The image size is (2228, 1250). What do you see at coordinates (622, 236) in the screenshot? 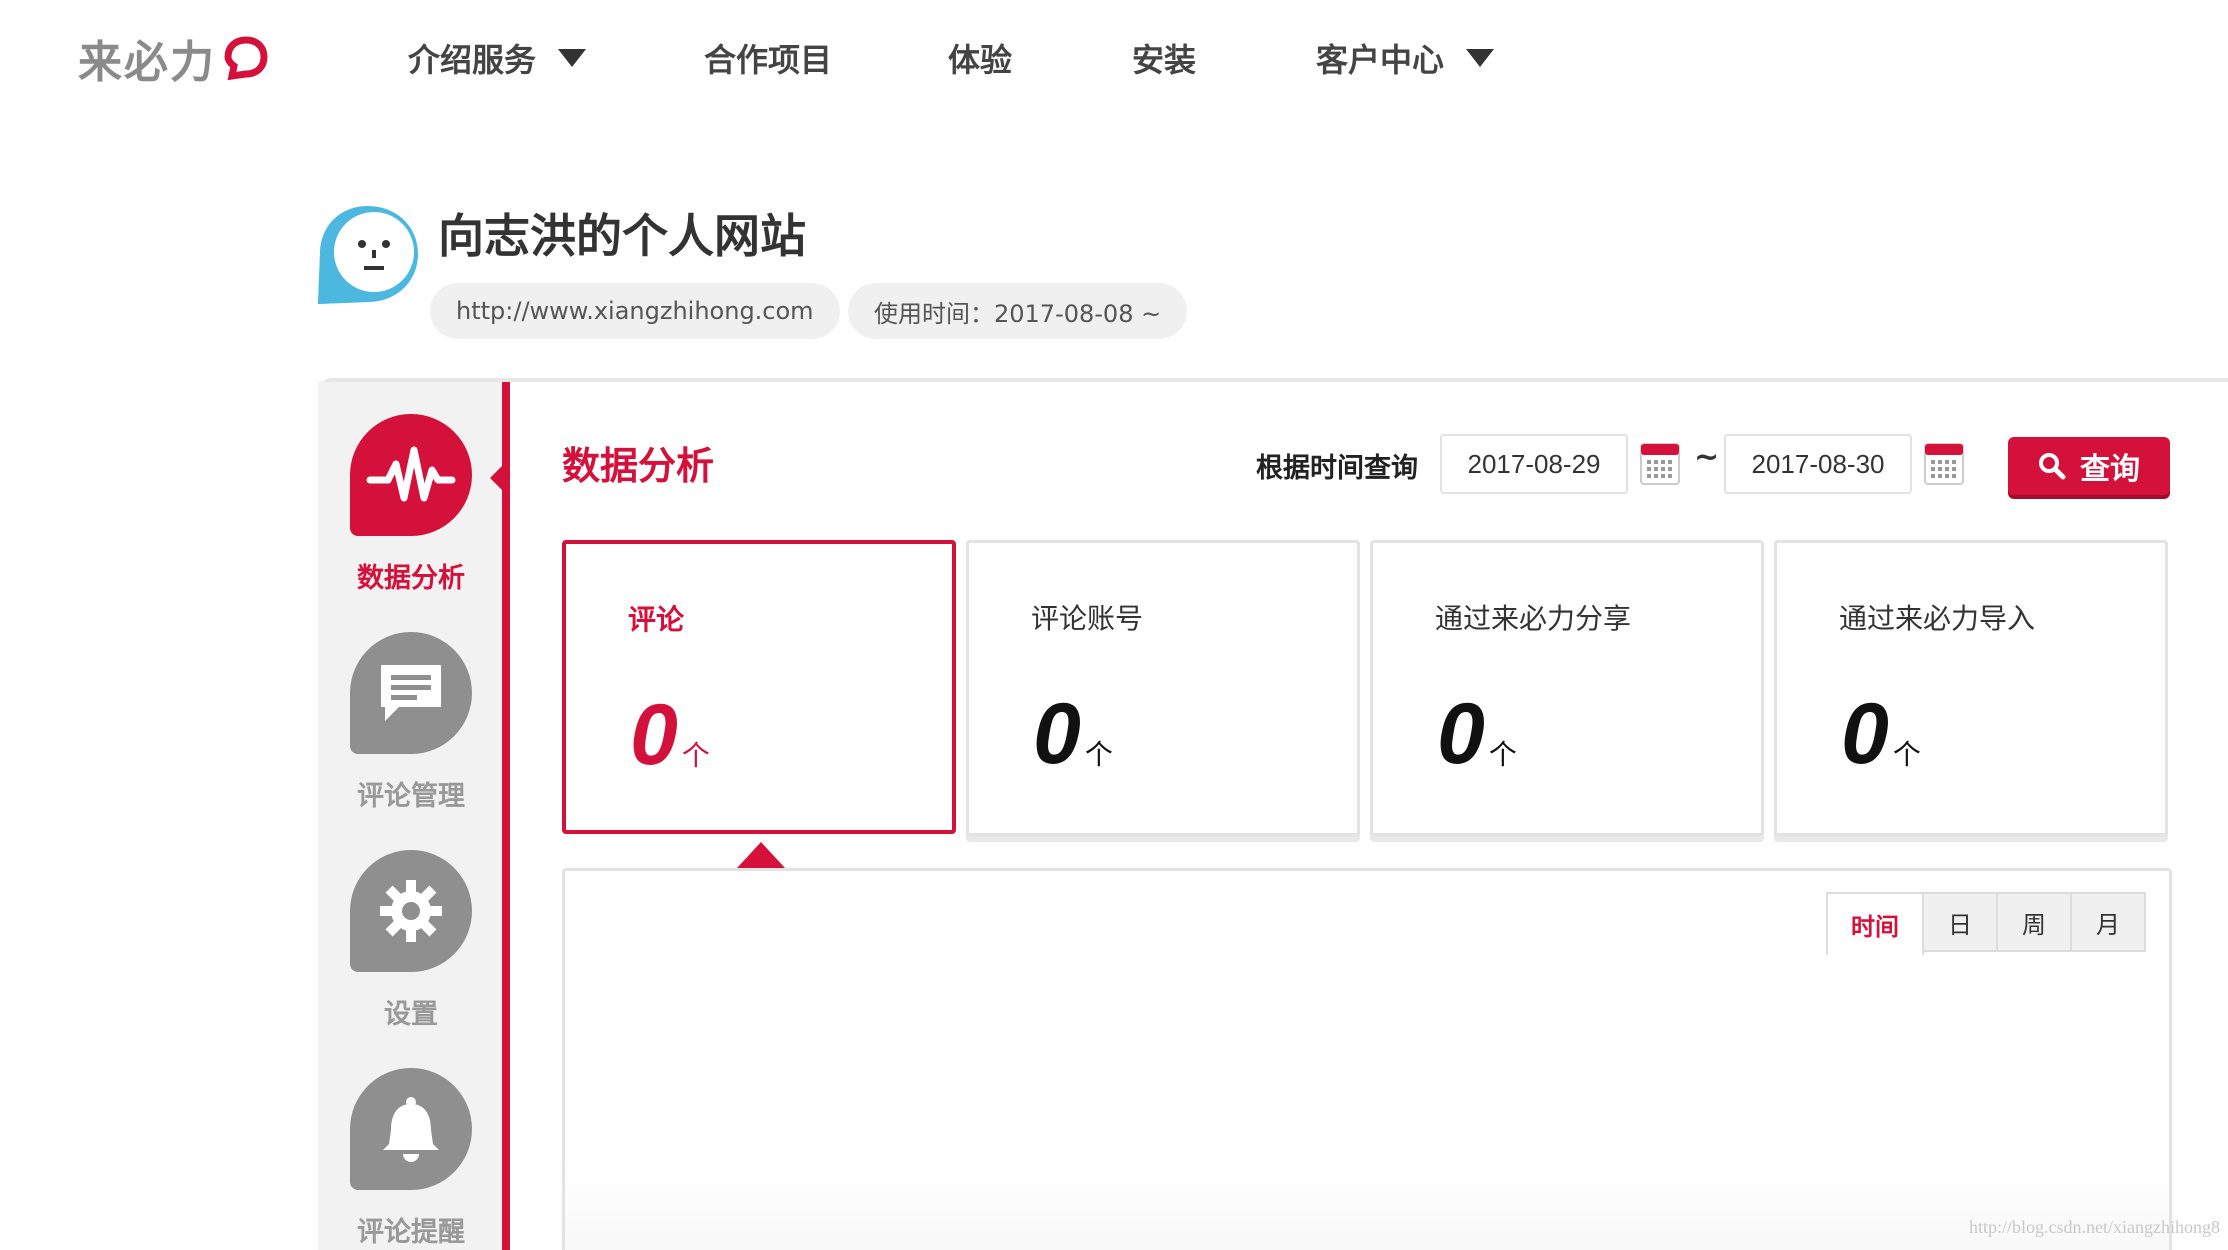
I see `site-title: 向志洪的个人网站` at bounding box center [622, 236].